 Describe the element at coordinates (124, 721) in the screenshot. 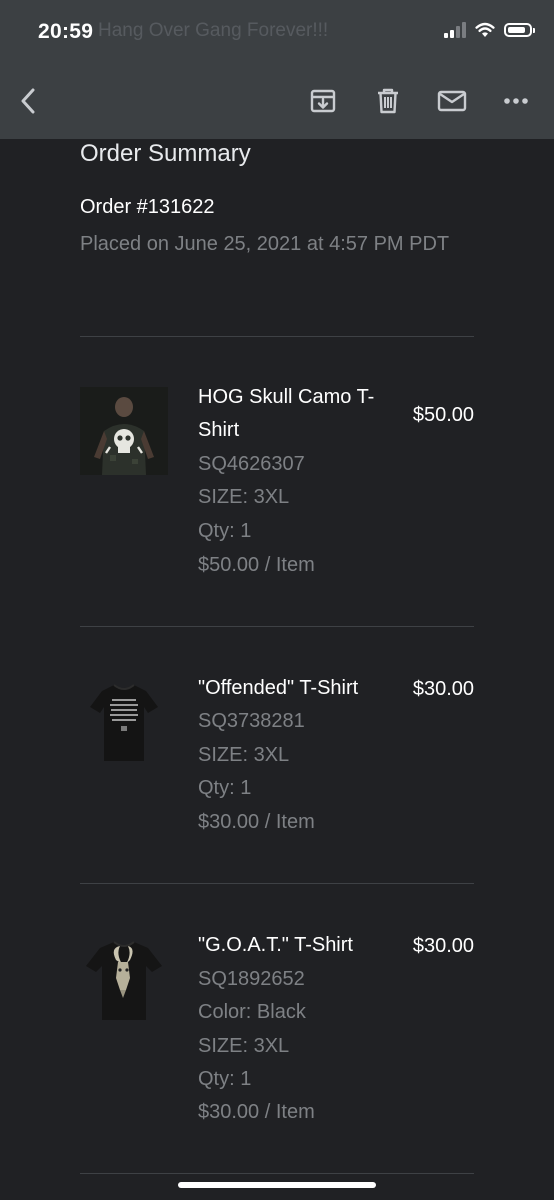

I see `product-image-offended-shirt` at that location.